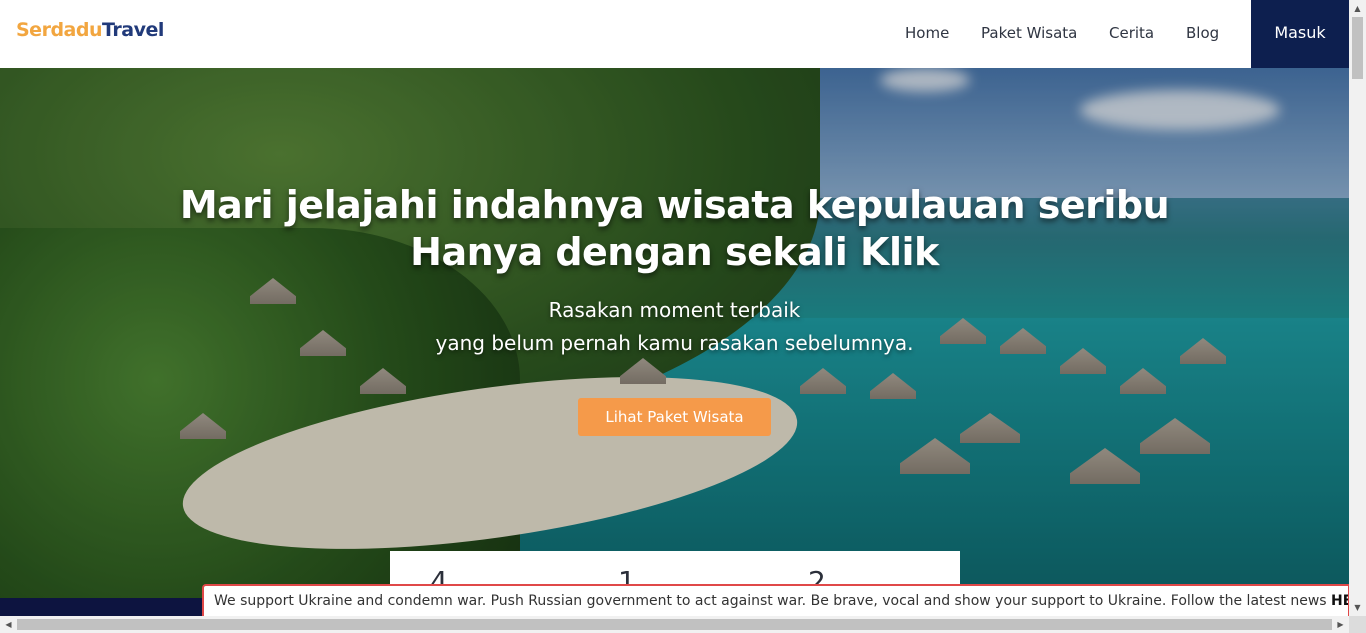  I want to click on triangle-right-icon: ▶, so click(1340, 624).